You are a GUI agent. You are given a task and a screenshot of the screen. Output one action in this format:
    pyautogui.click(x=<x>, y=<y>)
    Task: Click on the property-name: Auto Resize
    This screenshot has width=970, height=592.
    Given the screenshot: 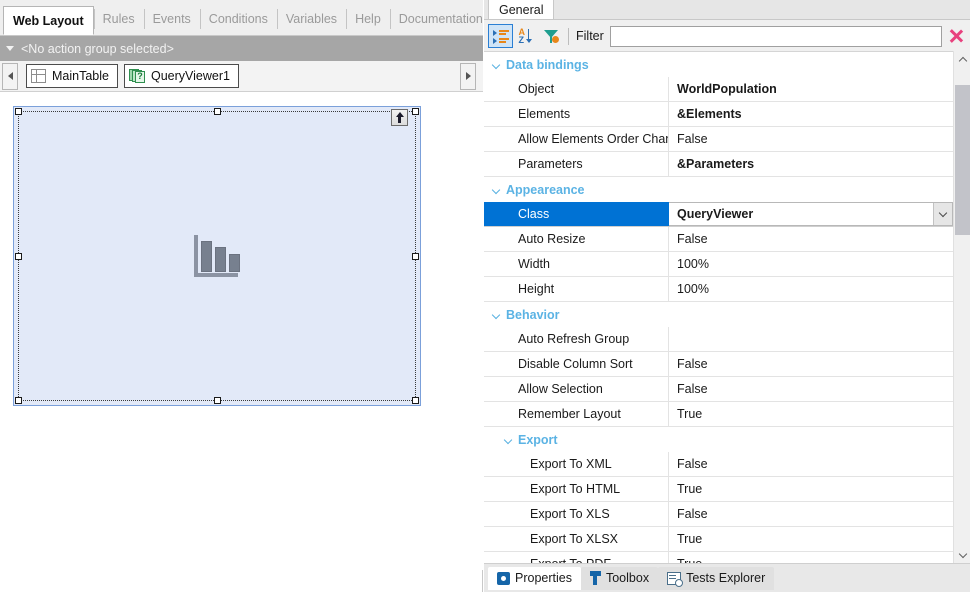 What is the action you would take?
    pyautogui.click(x=576, y=239)
    